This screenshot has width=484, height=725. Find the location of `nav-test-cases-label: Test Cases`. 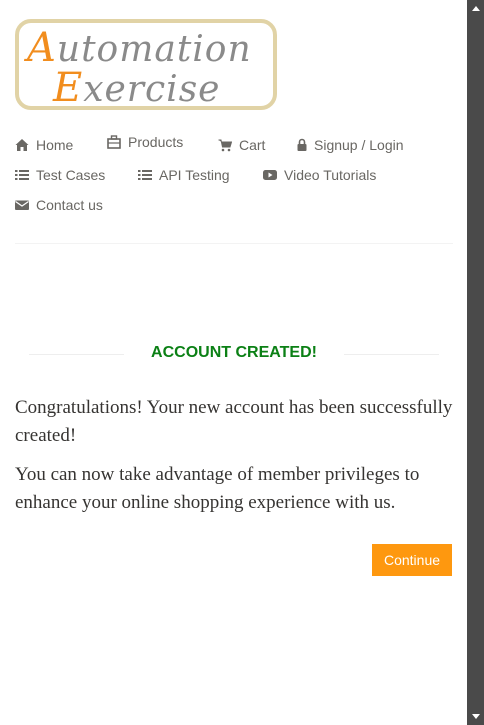

nav-test-cases-label: Test Cases is located at coordinates (71, 175).